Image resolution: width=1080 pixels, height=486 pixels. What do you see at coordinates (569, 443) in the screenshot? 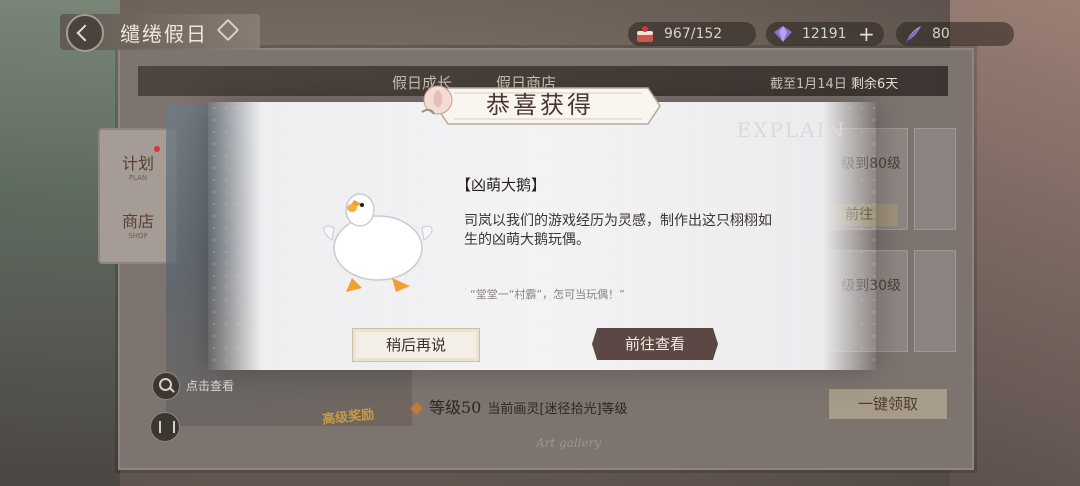
I see `gallery-caption: Art gallery` at bounding box center [569, 443].